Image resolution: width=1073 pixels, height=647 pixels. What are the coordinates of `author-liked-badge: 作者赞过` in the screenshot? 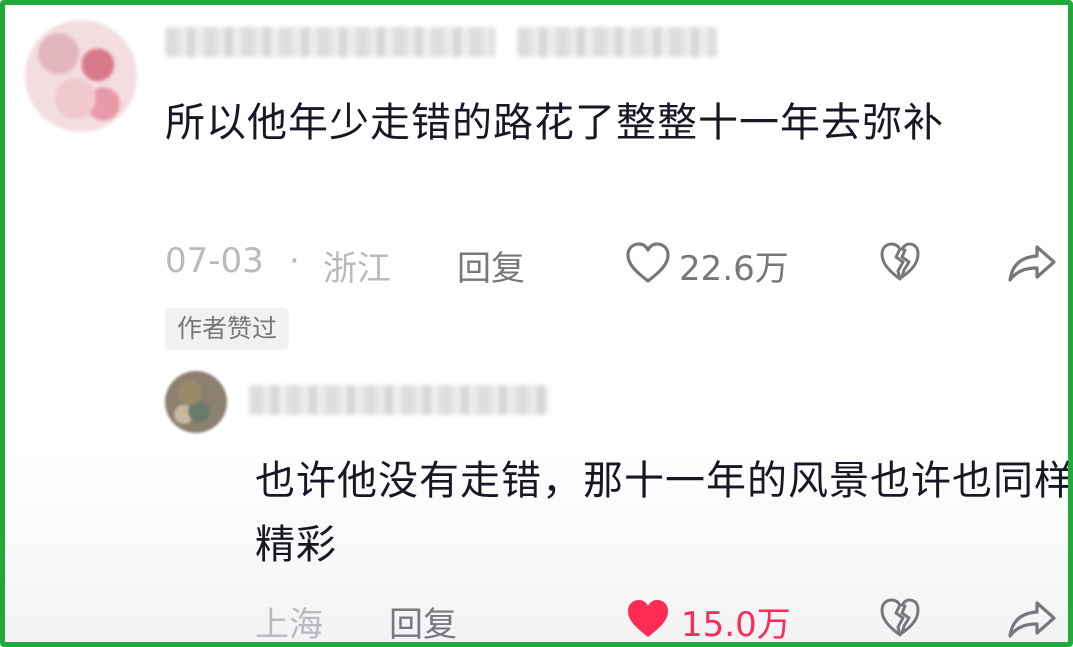 It's located at (227, 329).